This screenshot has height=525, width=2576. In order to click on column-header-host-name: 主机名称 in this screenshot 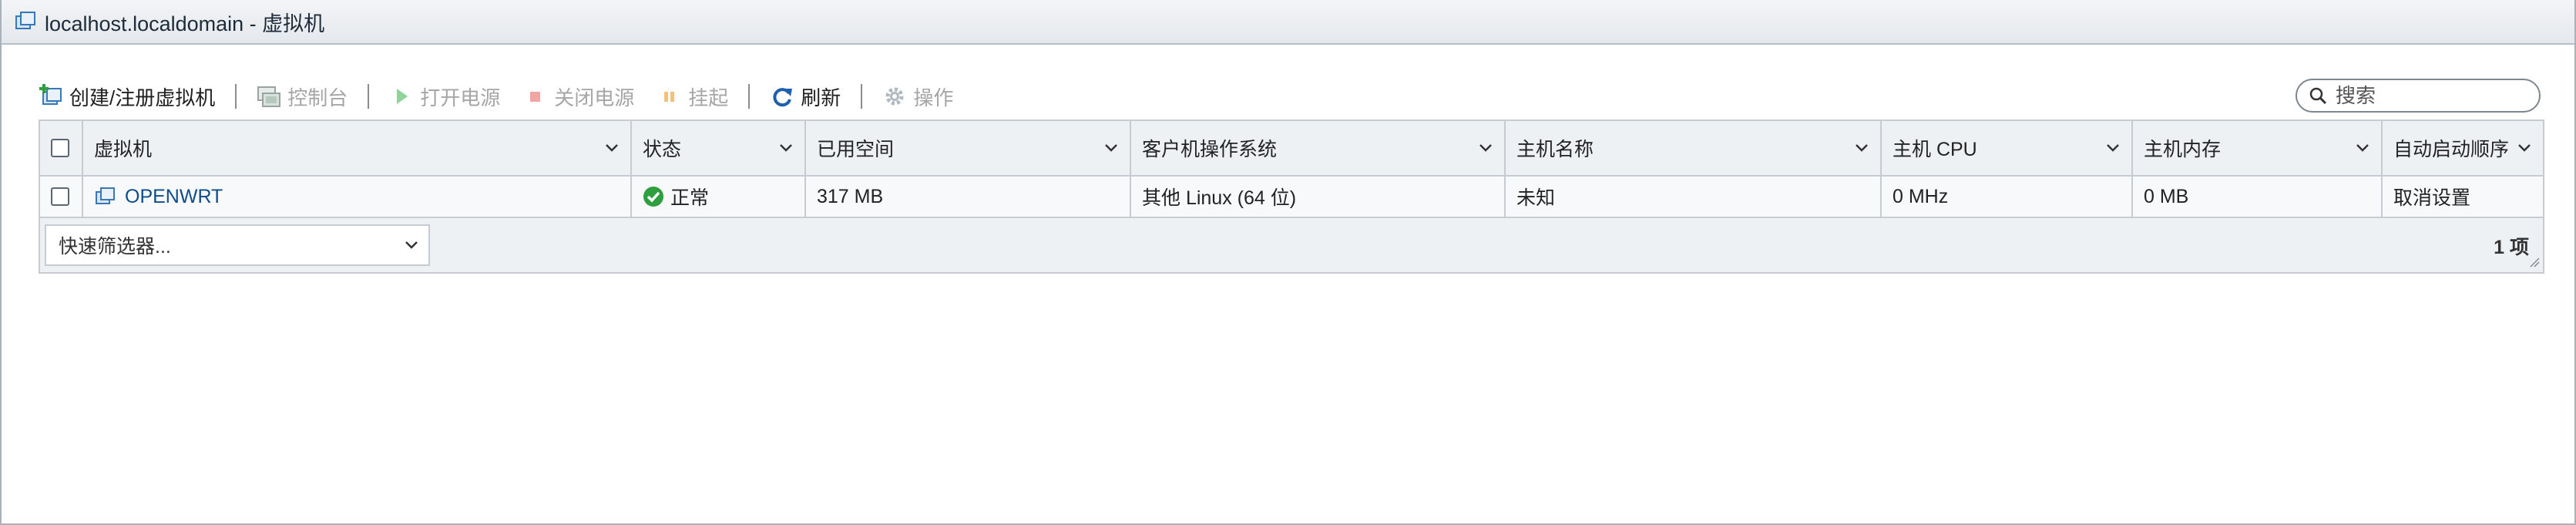, I will do `click(1694, 148)`.